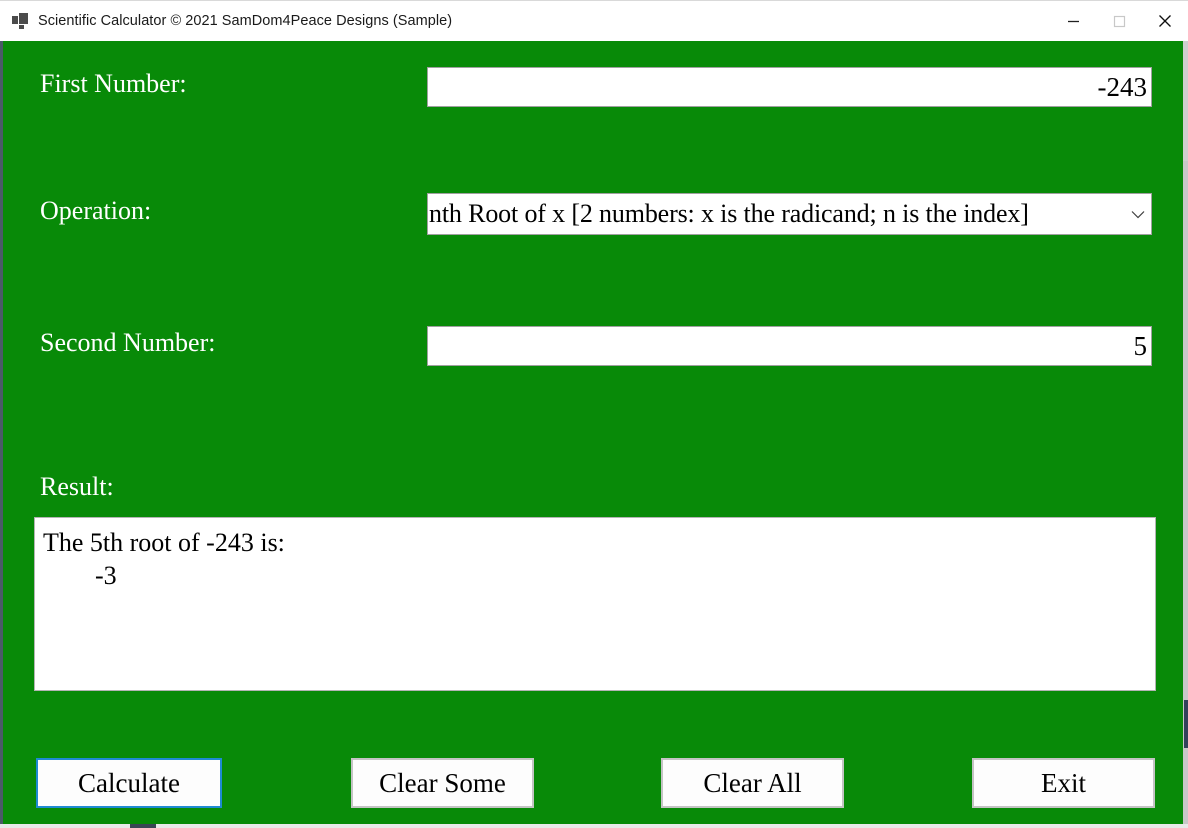  What do you see at coordinates (113, 83) in the screenshot?
I see `first-number-label: First Number:` at bounding box center [113, 83].